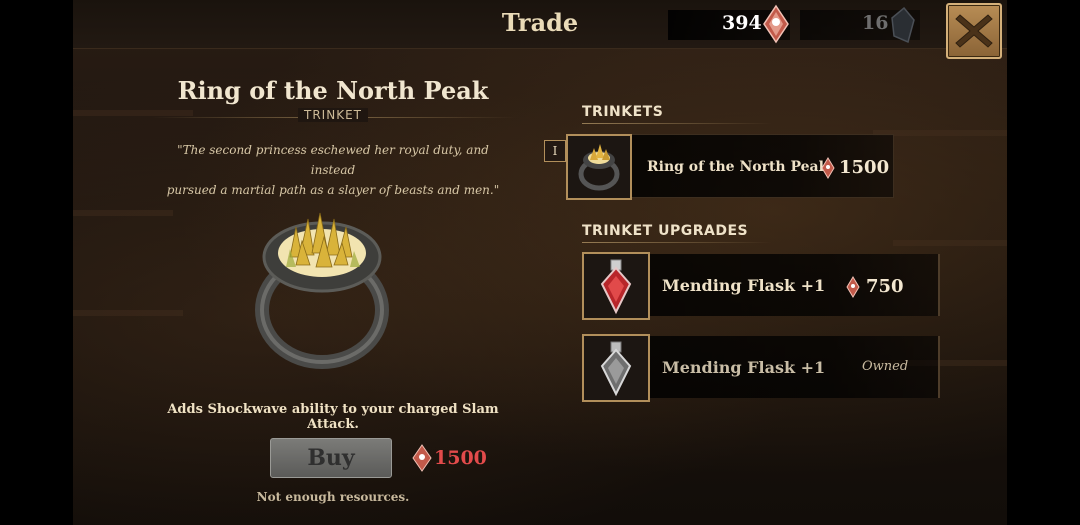 This screenshot has width=1080, height=525. I want to click on close-icon, so click(974, 31).